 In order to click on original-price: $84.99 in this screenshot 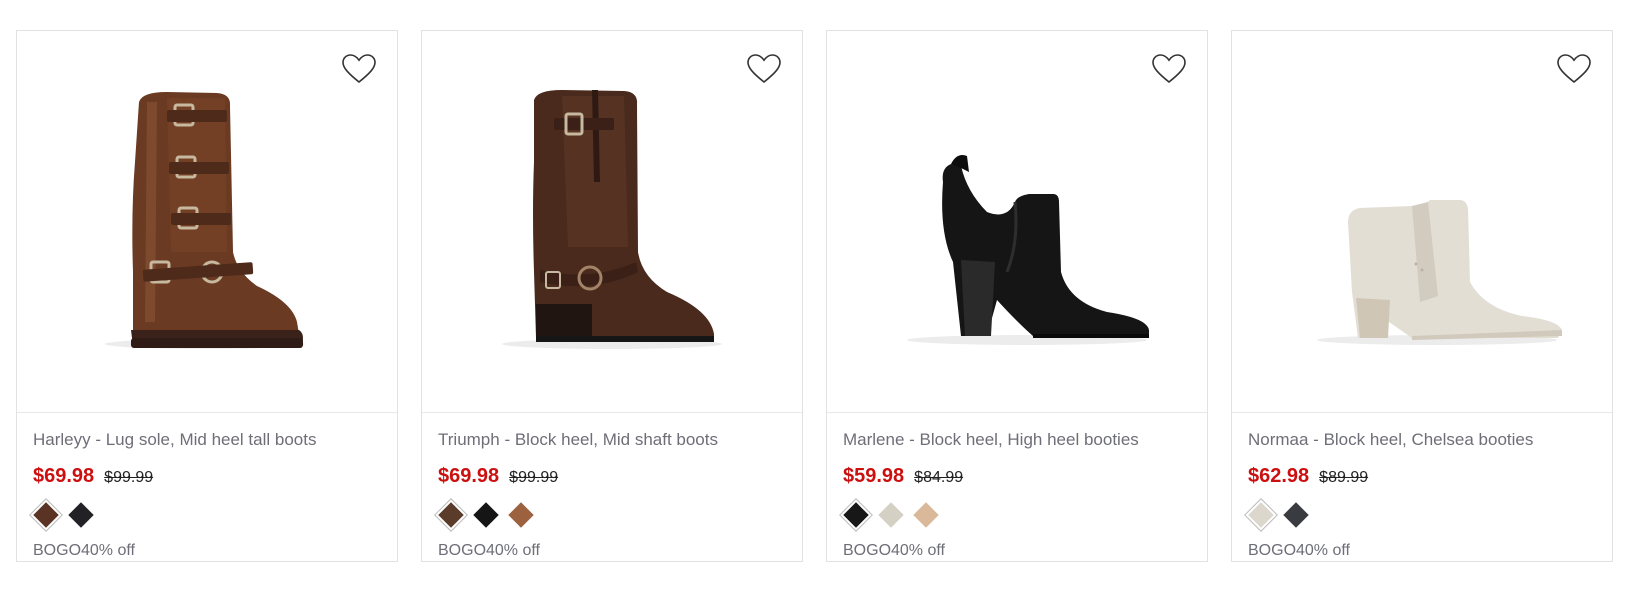, I will do `click(939, 477)`.